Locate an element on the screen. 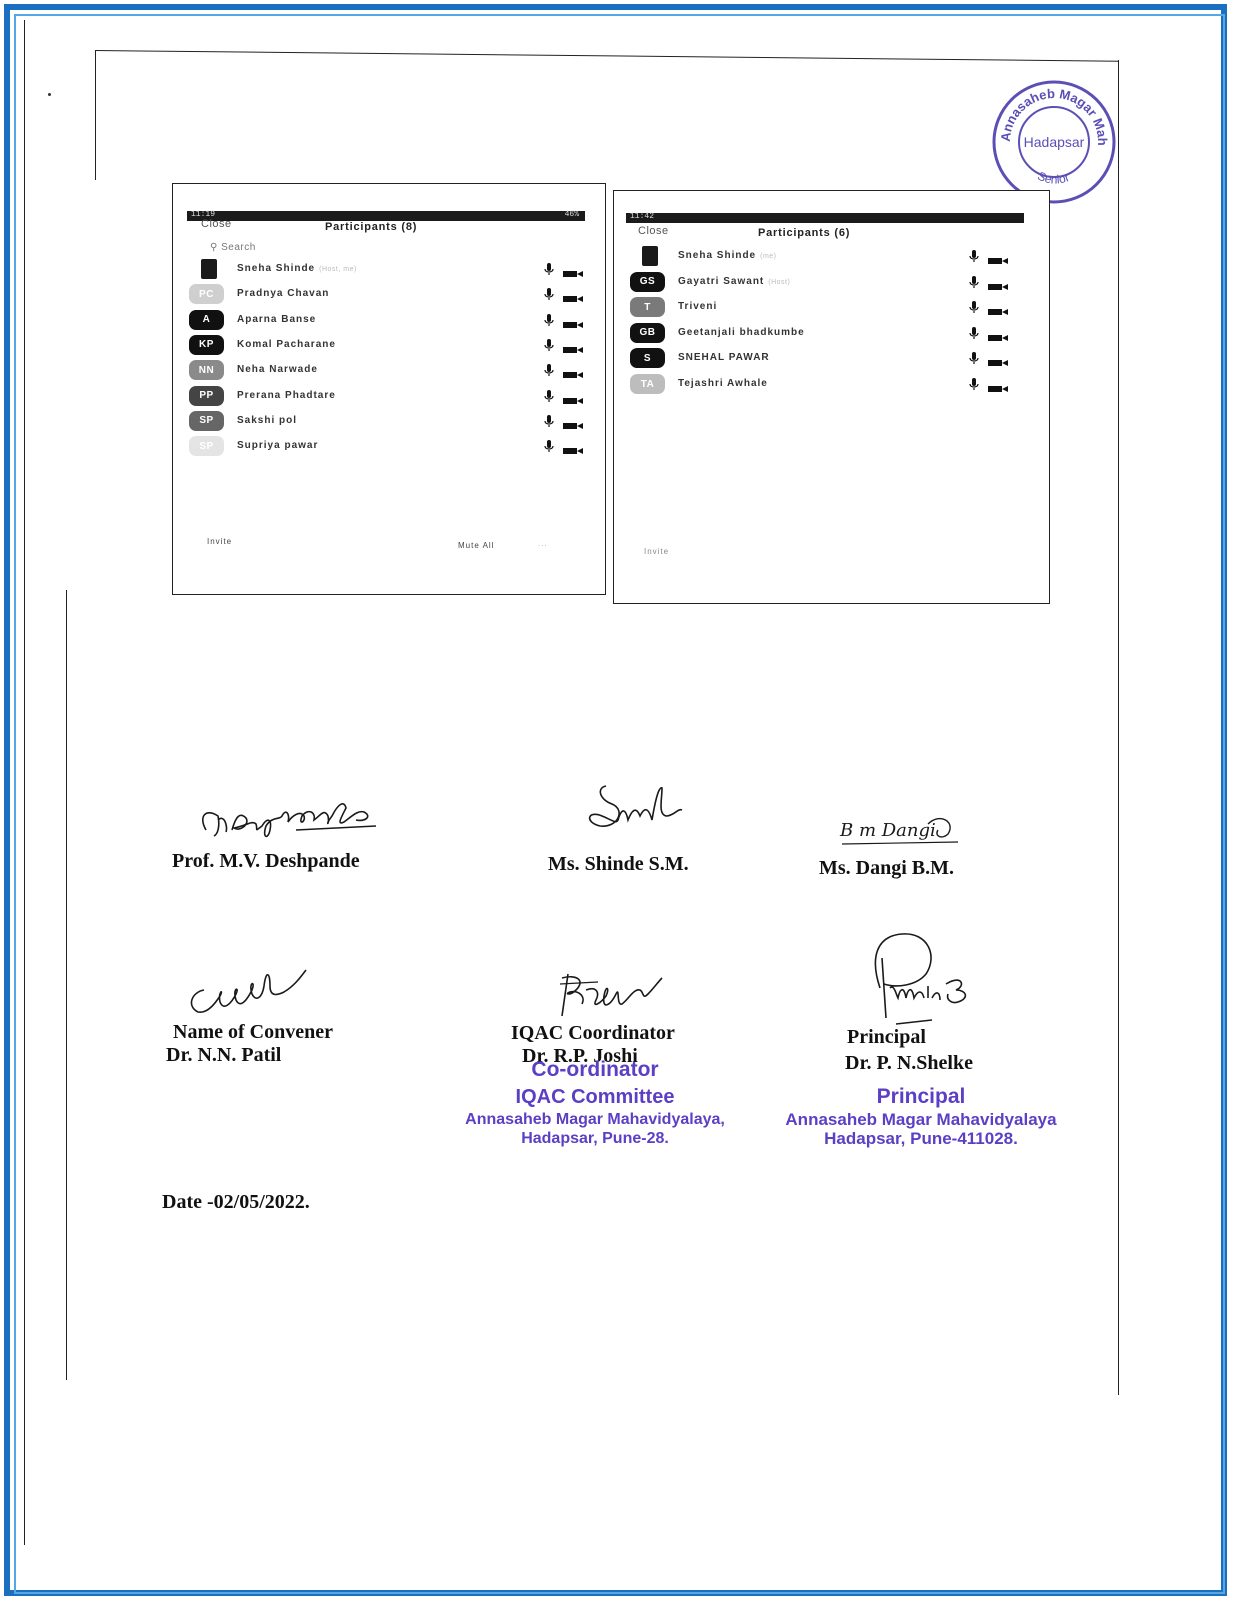  participant-role-tag: (Host, me) is located at coordinates (338, 269).